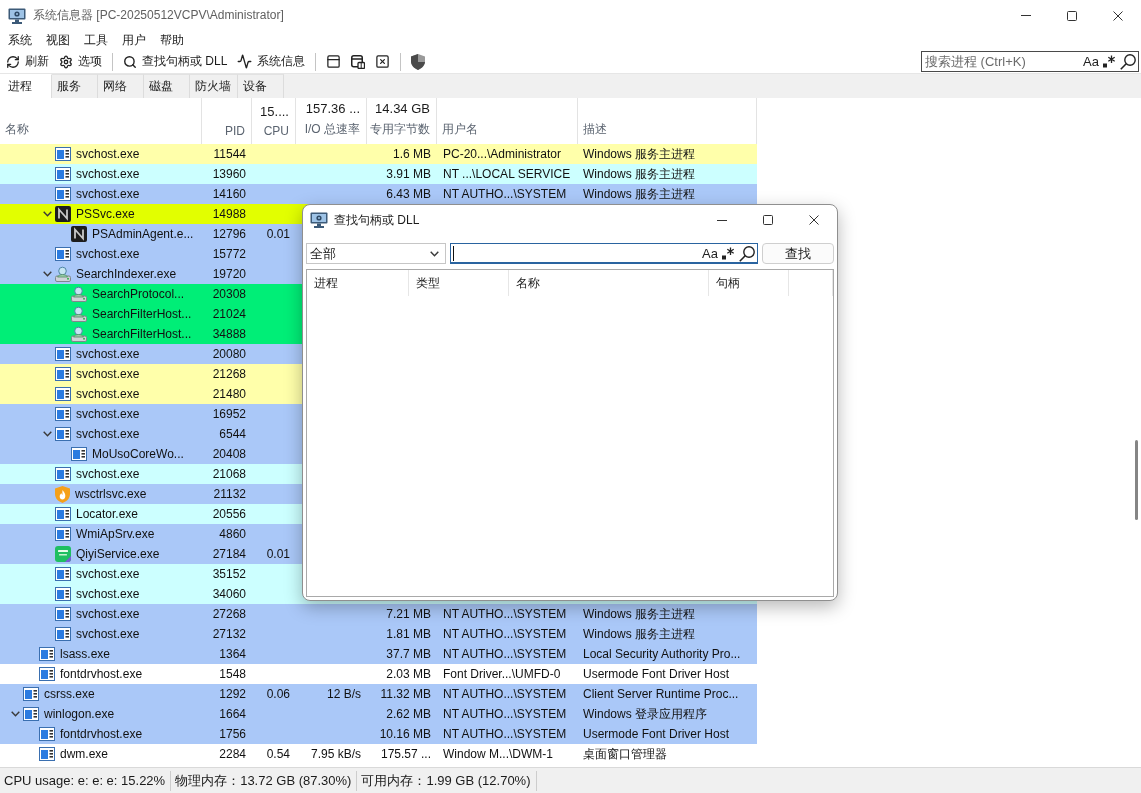  I want to click on menu-item: 视图, so click(58, 40).